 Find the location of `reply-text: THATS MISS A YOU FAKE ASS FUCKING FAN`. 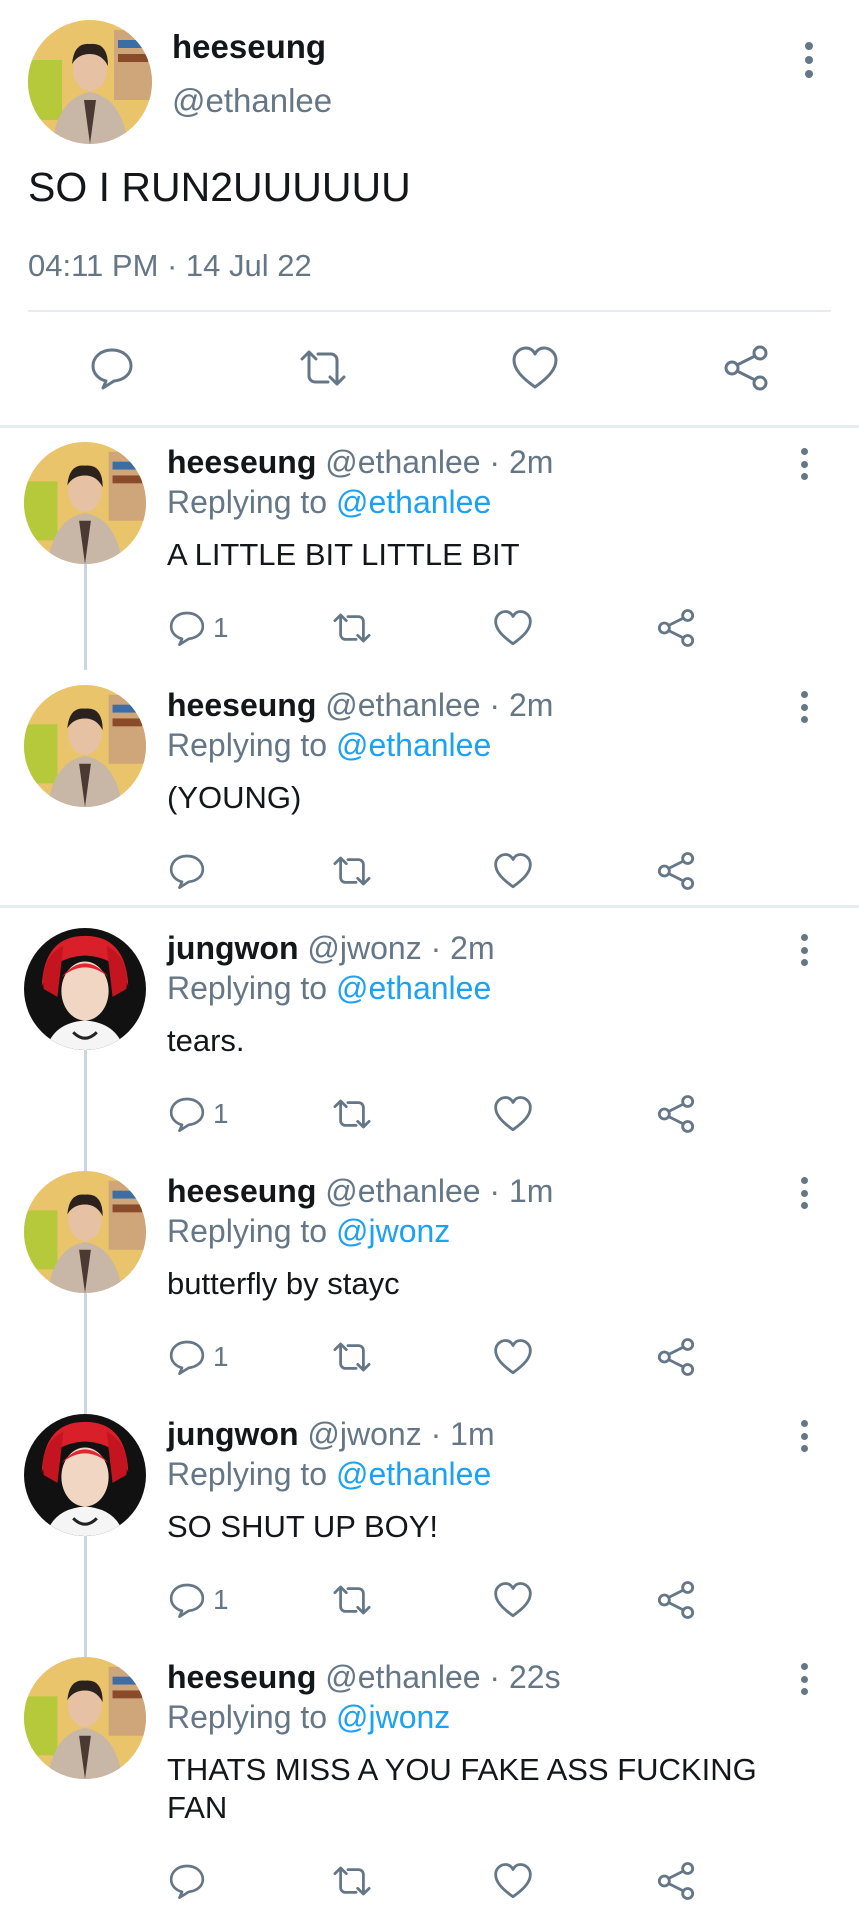

reply-text: THATS MISS A YOU FAKE ASS FUCKING FAN is located at coordinates (462, 1788).